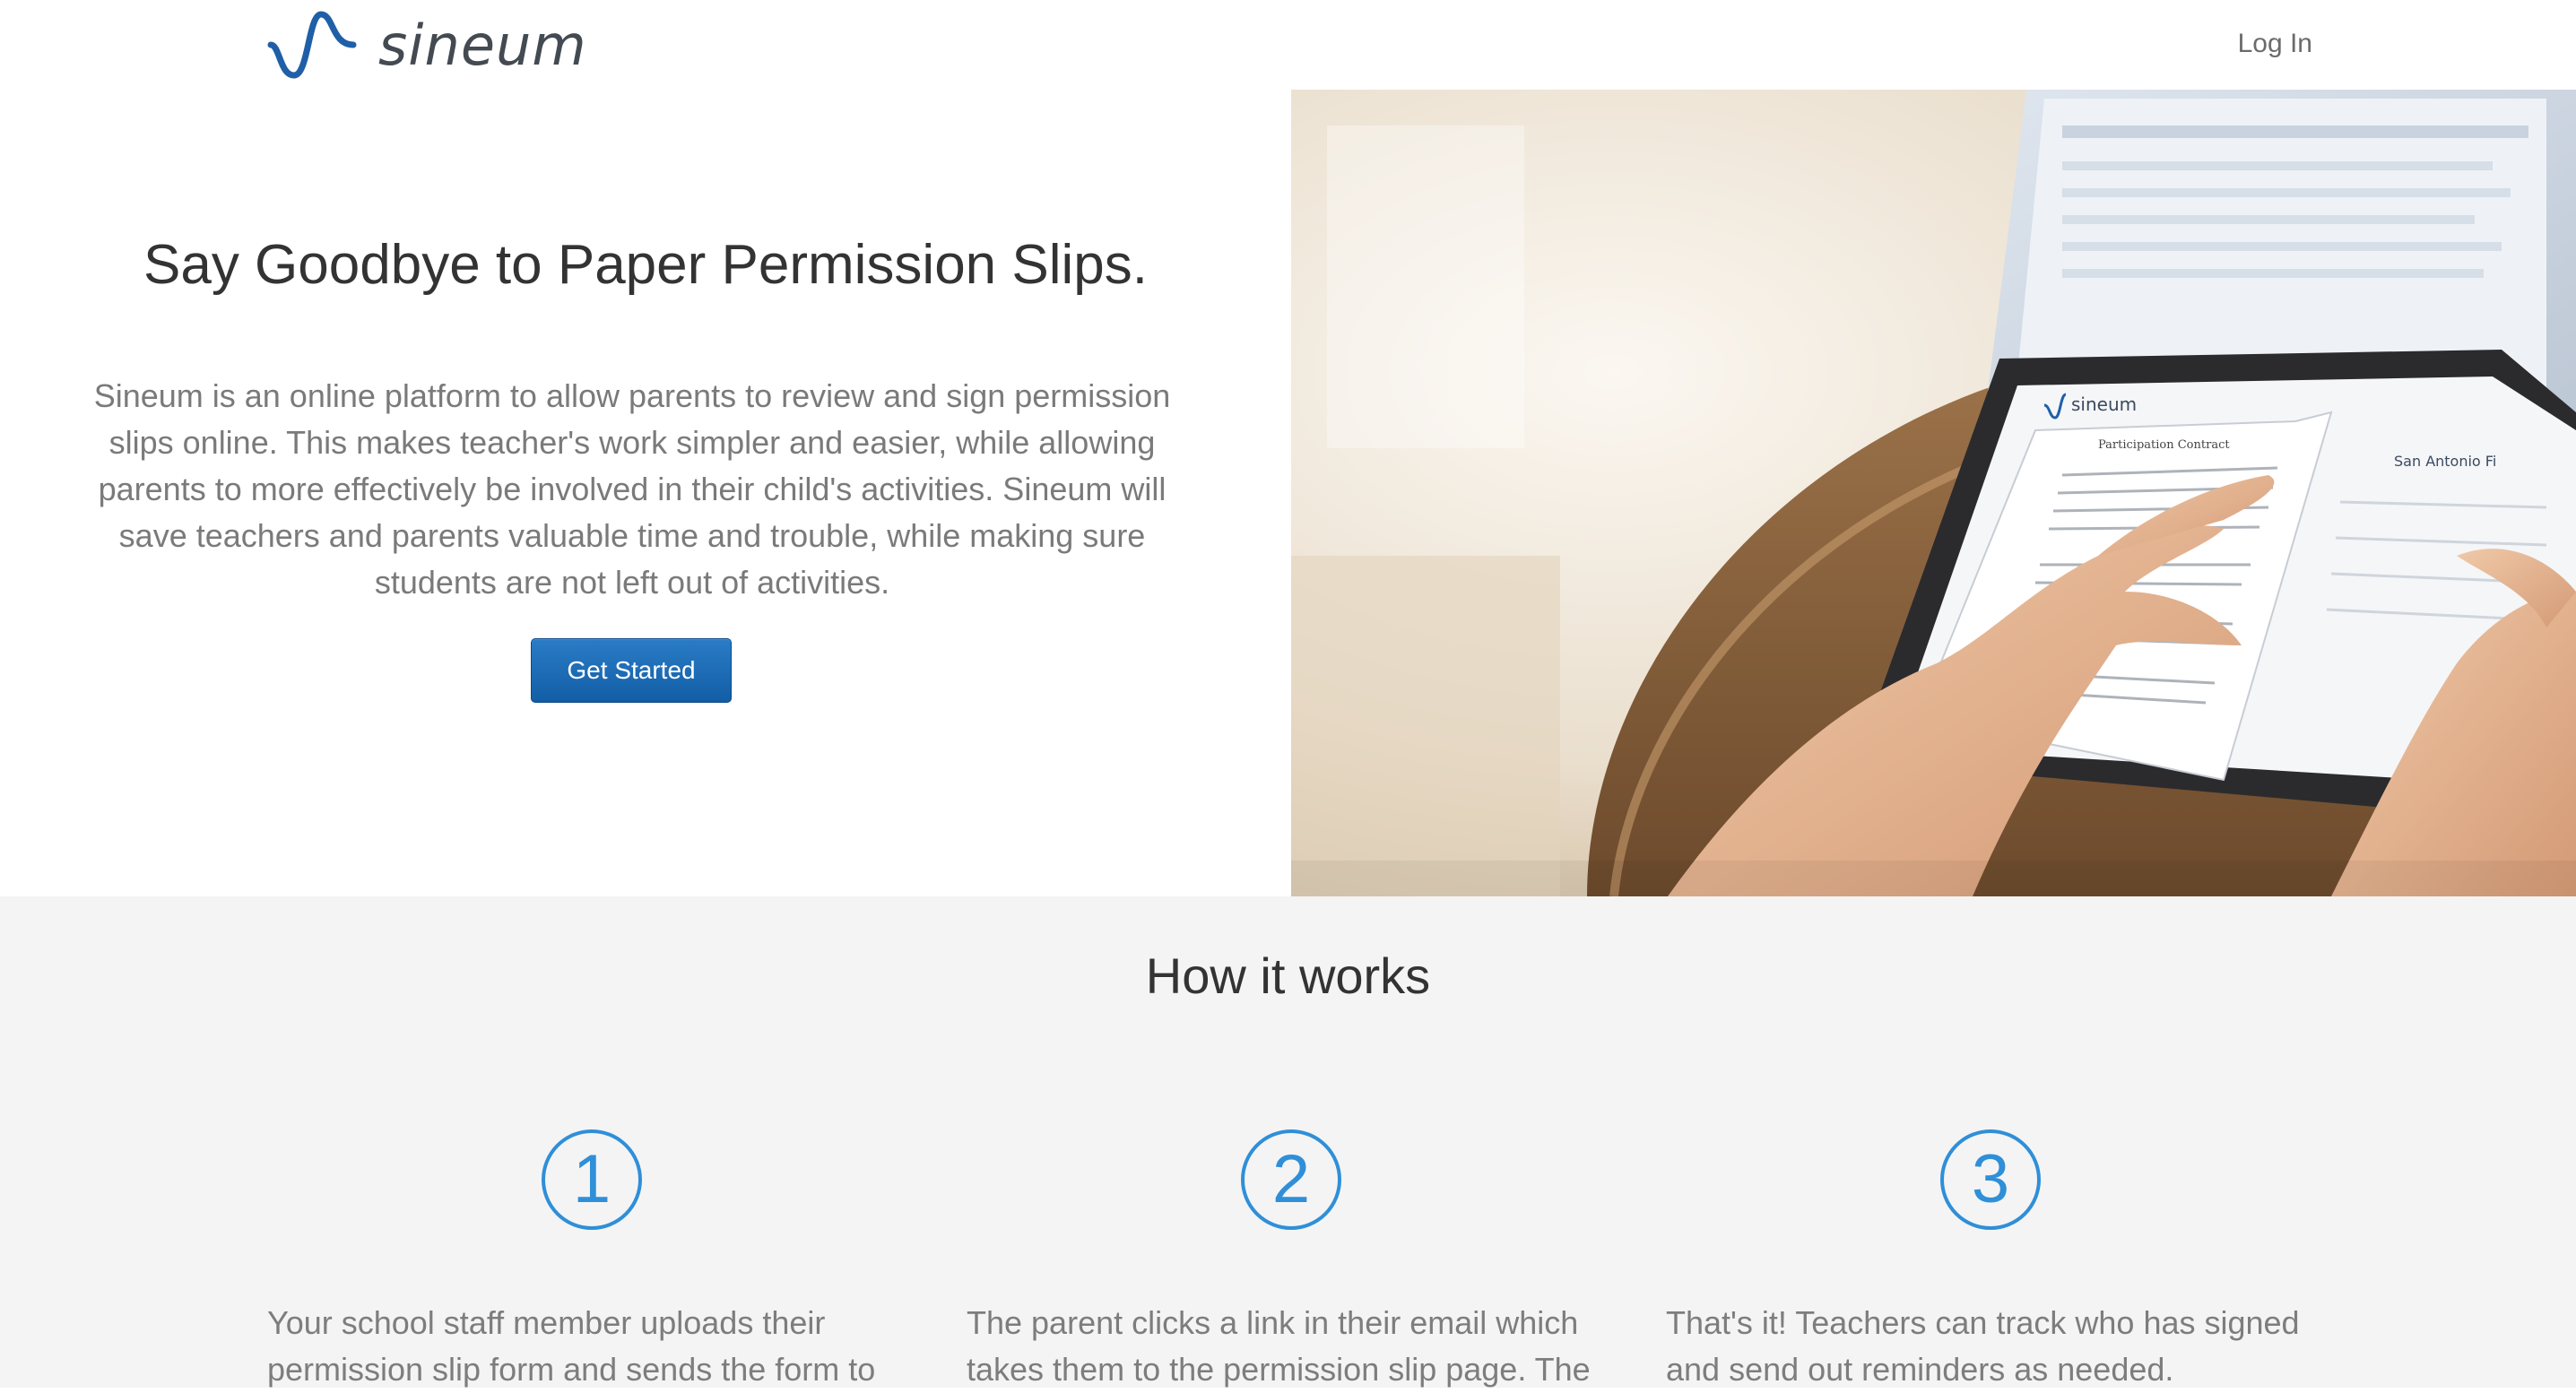 The width and height of the screenshot is (2576, 1393). What do you see at coordinates (1288, 45) in the screenshot?
I see `site-header: sineum Log In` at bounding box center [1288, 45].